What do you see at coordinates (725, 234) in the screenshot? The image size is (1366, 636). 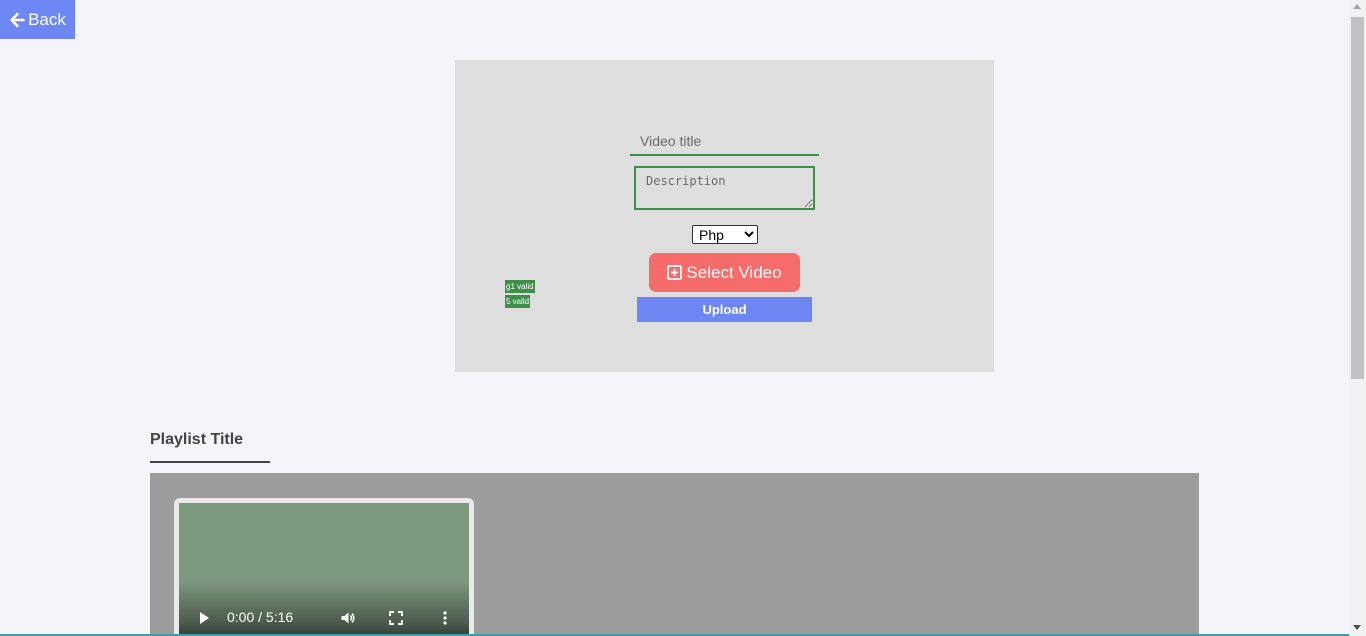 I see `category-select: Php` at bounding box center [725, 234].